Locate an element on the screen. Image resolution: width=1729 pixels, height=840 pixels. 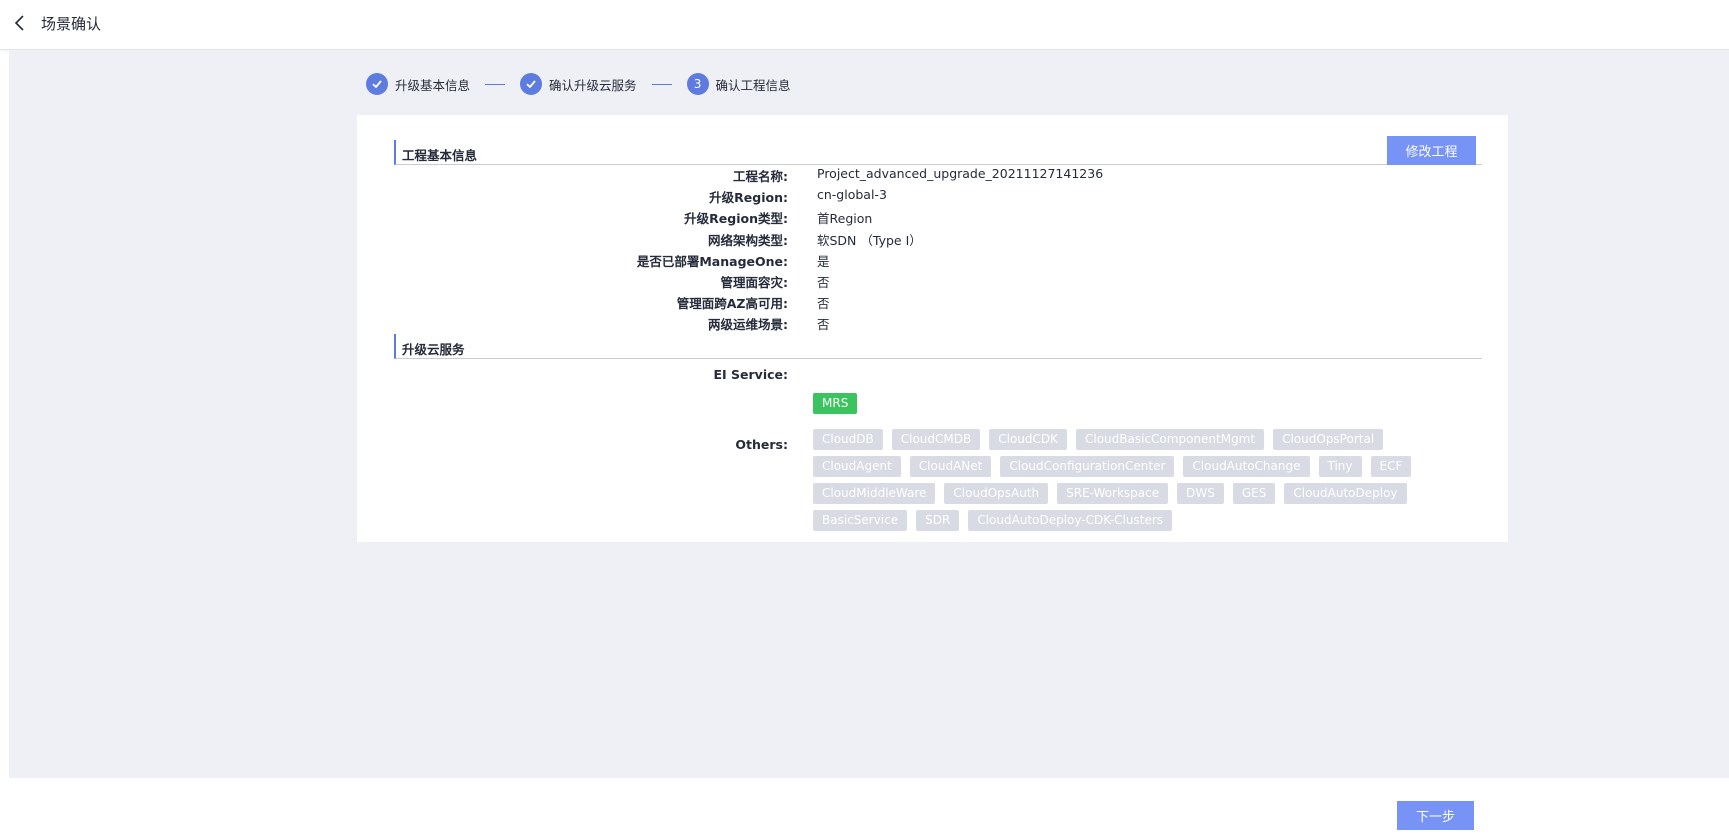
page-title: 场景确认 is located at coordinates (71, 24).